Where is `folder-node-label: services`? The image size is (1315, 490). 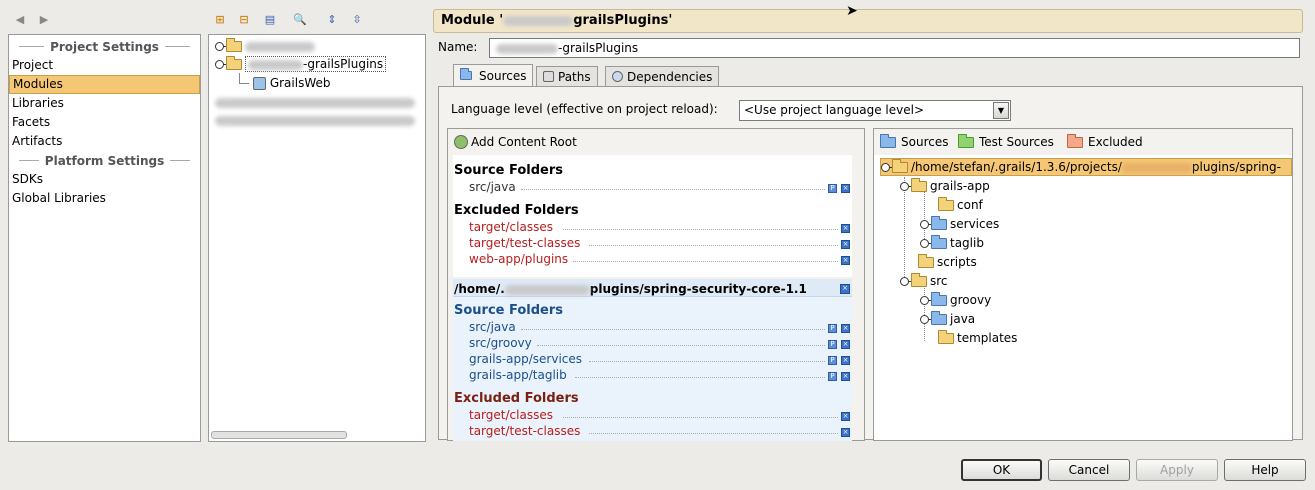
folder-node-label: services is located at coordinates (975, 224).